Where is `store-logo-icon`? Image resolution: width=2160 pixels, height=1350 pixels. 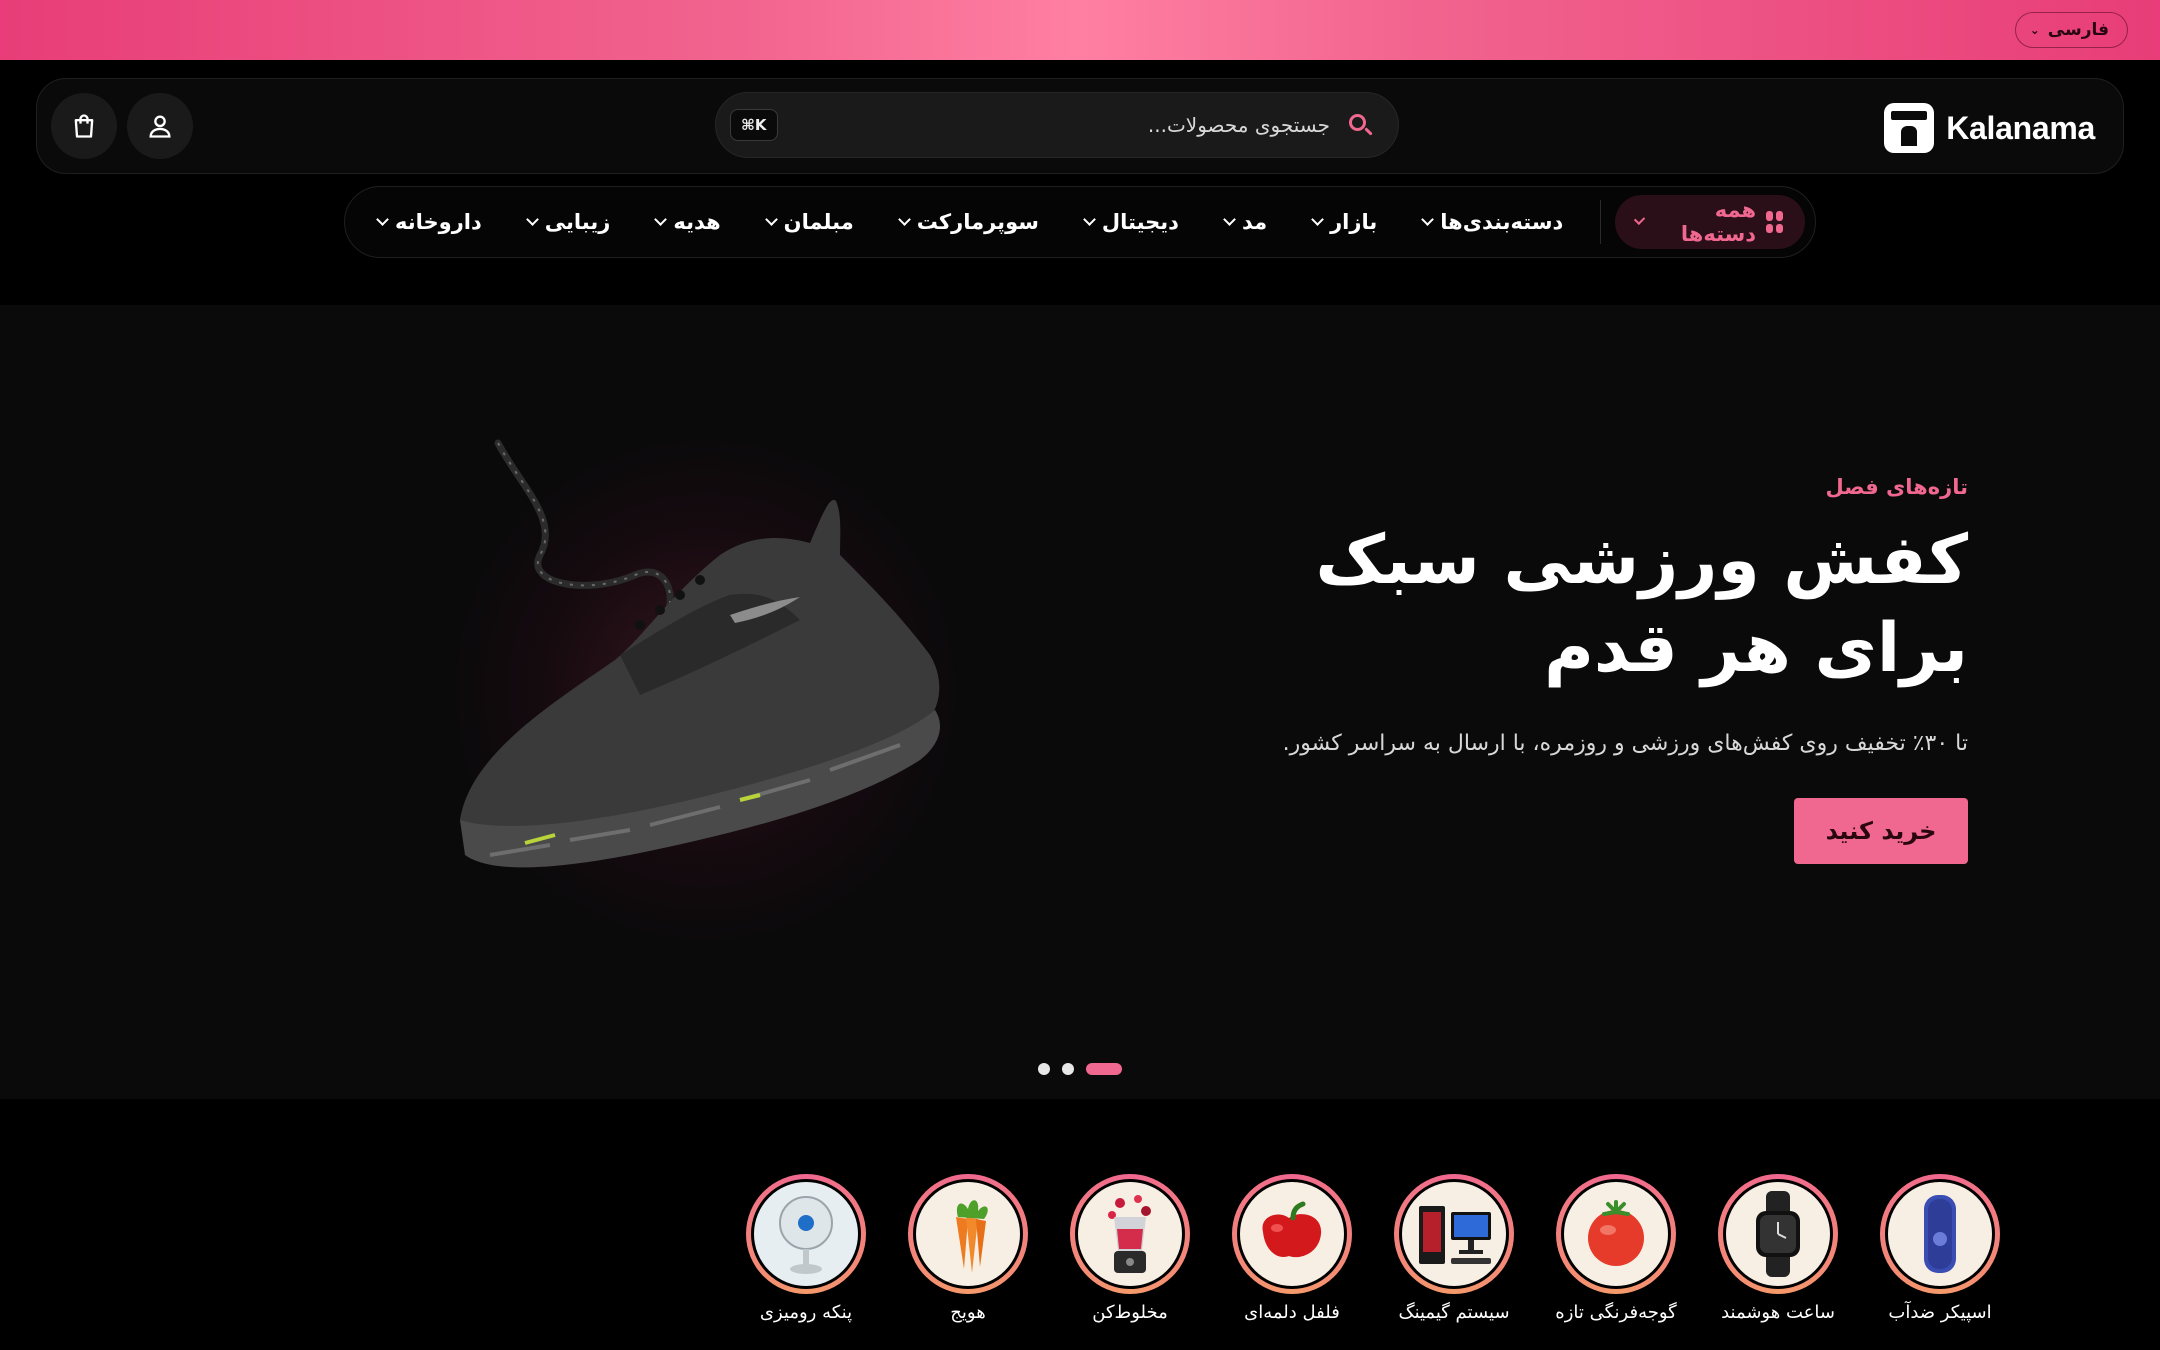 store-logo-icon is located at coordinates (1909, 128).